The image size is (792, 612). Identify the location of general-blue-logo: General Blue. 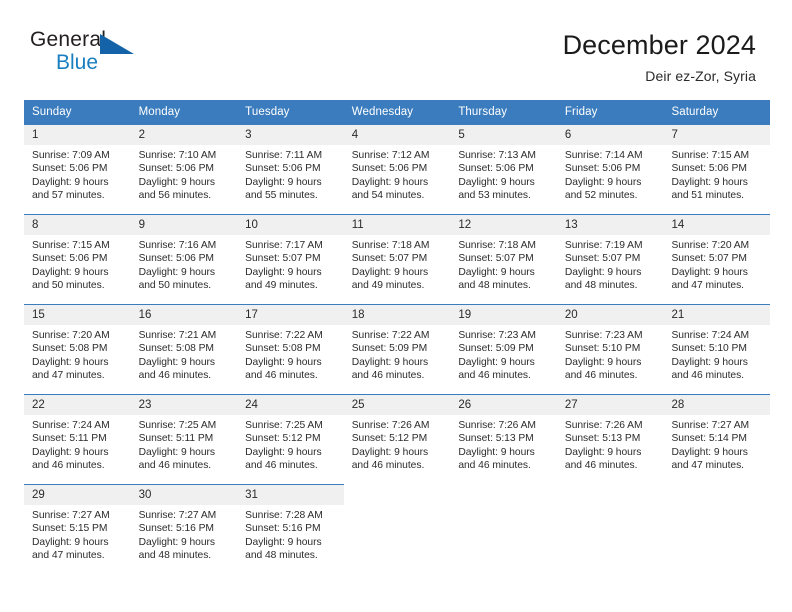
(86, 56).